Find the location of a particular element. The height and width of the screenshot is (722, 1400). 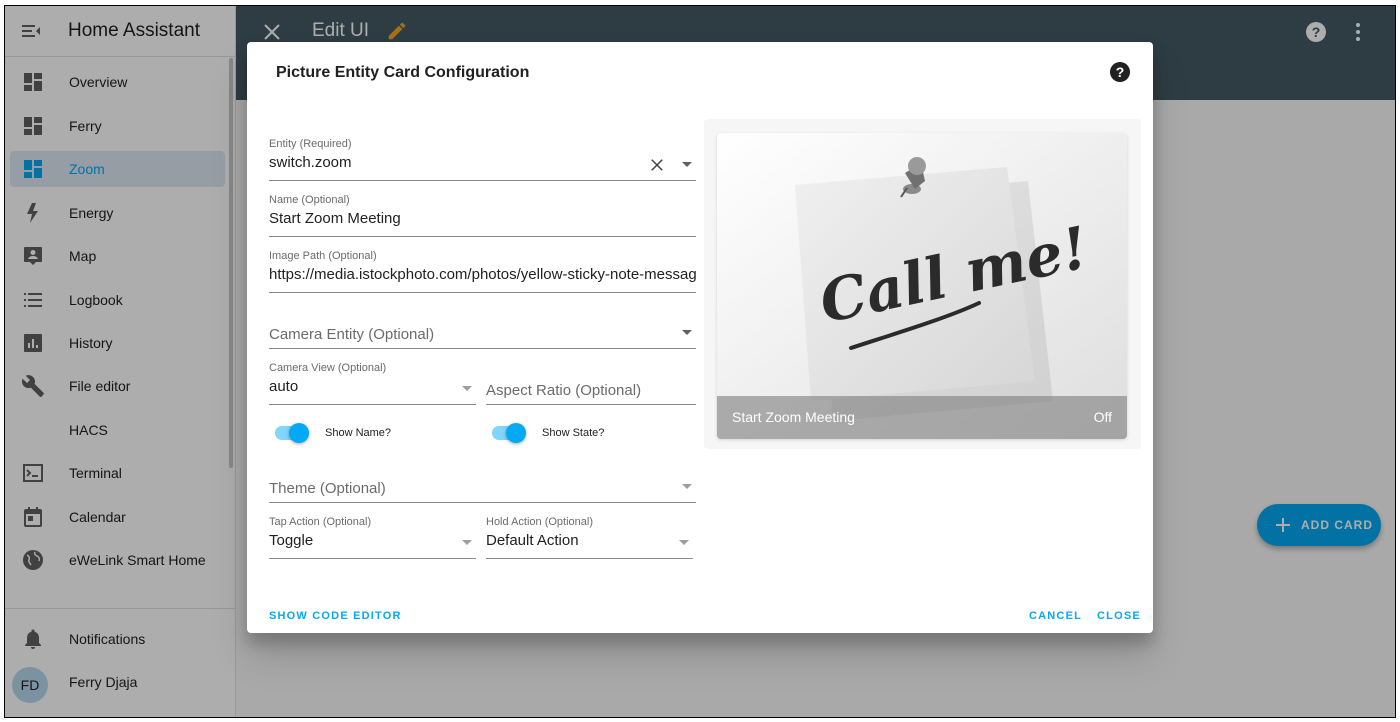

show-name-toggle is located at coordinates (292, 433).